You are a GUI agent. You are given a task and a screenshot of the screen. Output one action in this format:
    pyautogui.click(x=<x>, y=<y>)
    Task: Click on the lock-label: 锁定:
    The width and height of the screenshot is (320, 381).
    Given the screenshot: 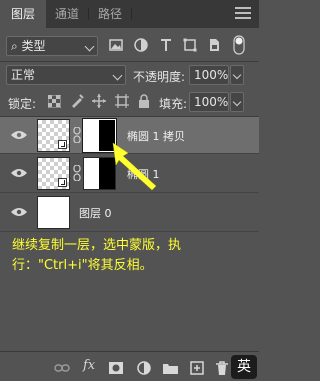 What is the action you would take?
    pyautogui.click(x=22, y=104)
    